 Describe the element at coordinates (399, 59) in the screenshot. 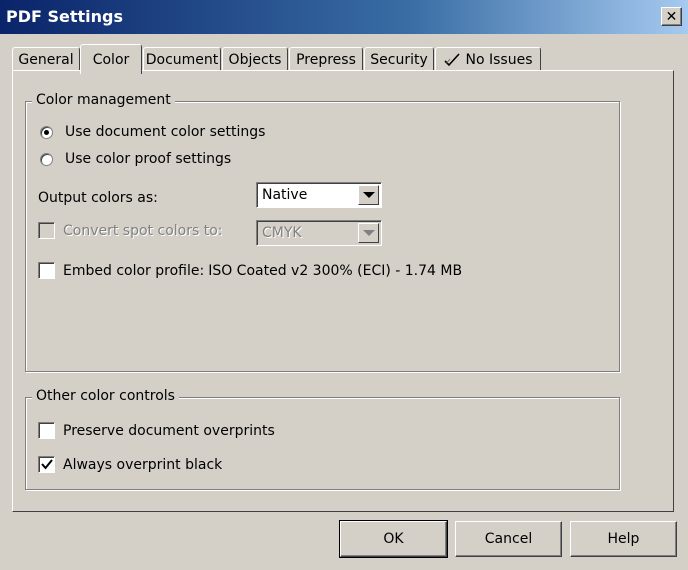

I see `tab-security: Security` at that location.